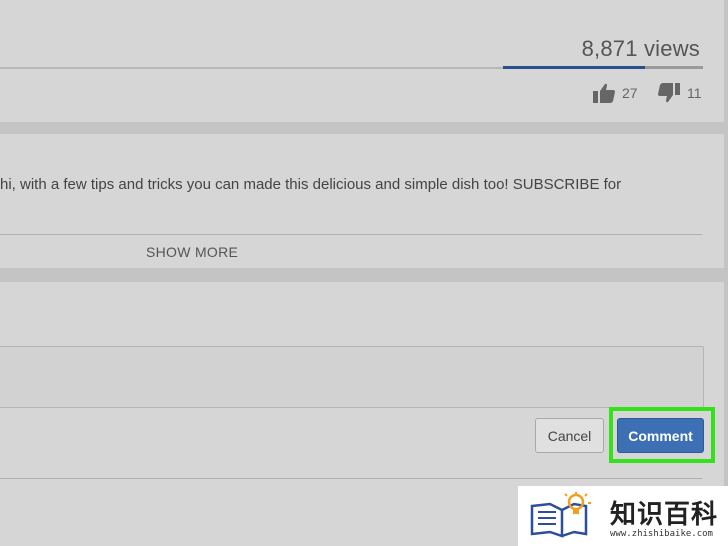  What do you see at coordinates (604, 93) in the screenshot?
I see `thumbs-up-icon` at bounding box center [604, 93].